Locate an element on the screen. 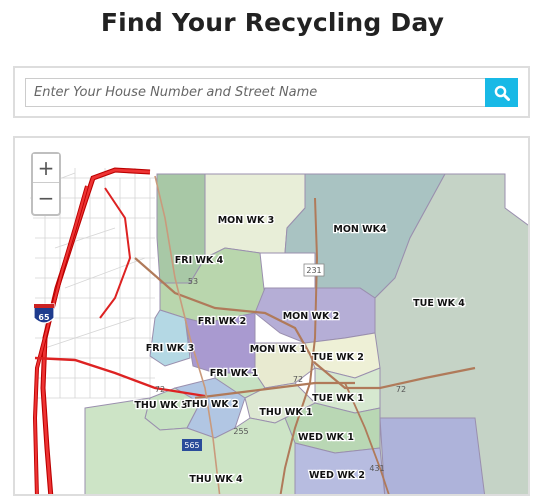 The image size is (545, 496). svg-text: 65 is located at coordinates (44, 317).